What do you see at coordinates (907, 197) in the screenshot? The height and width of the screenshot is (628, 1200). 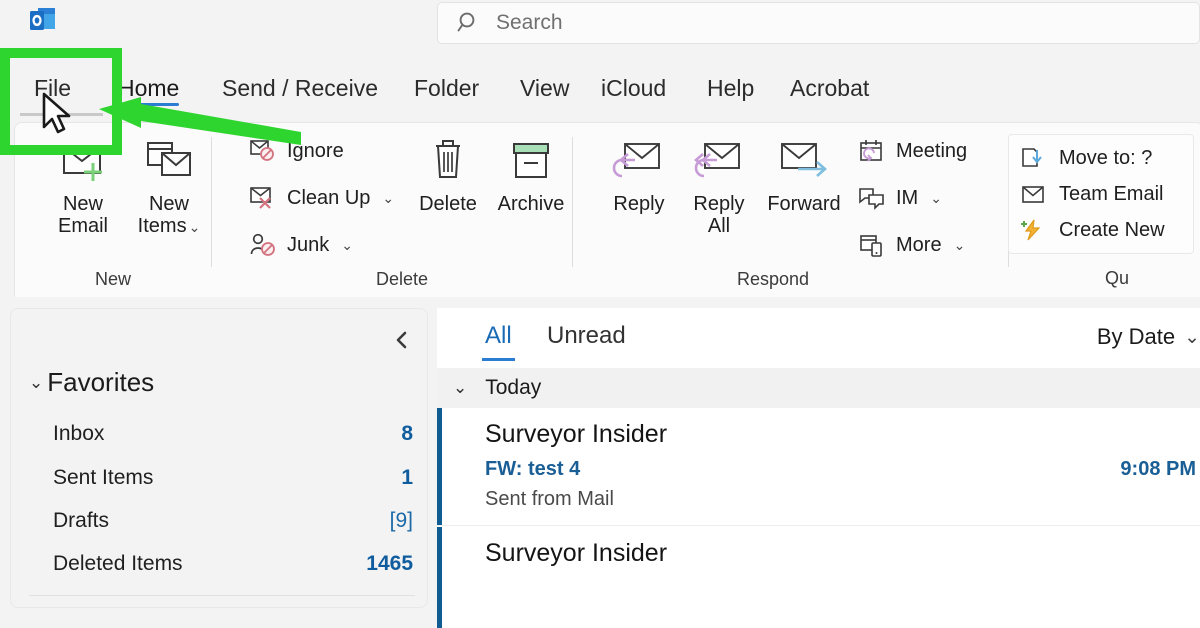 I see `im-label: IM` at bounding box center [907, 197].